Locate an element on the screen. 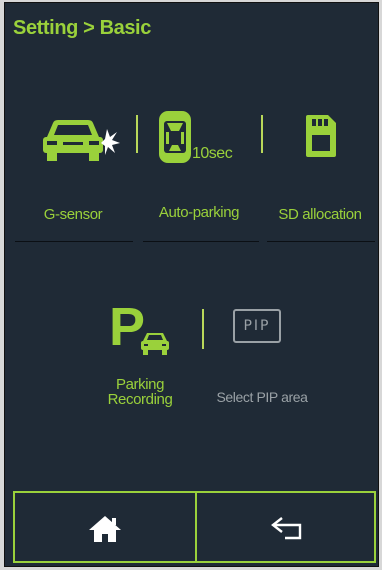  tile-label-parking-recording-2: Recording is located at coordinates (140, 399).